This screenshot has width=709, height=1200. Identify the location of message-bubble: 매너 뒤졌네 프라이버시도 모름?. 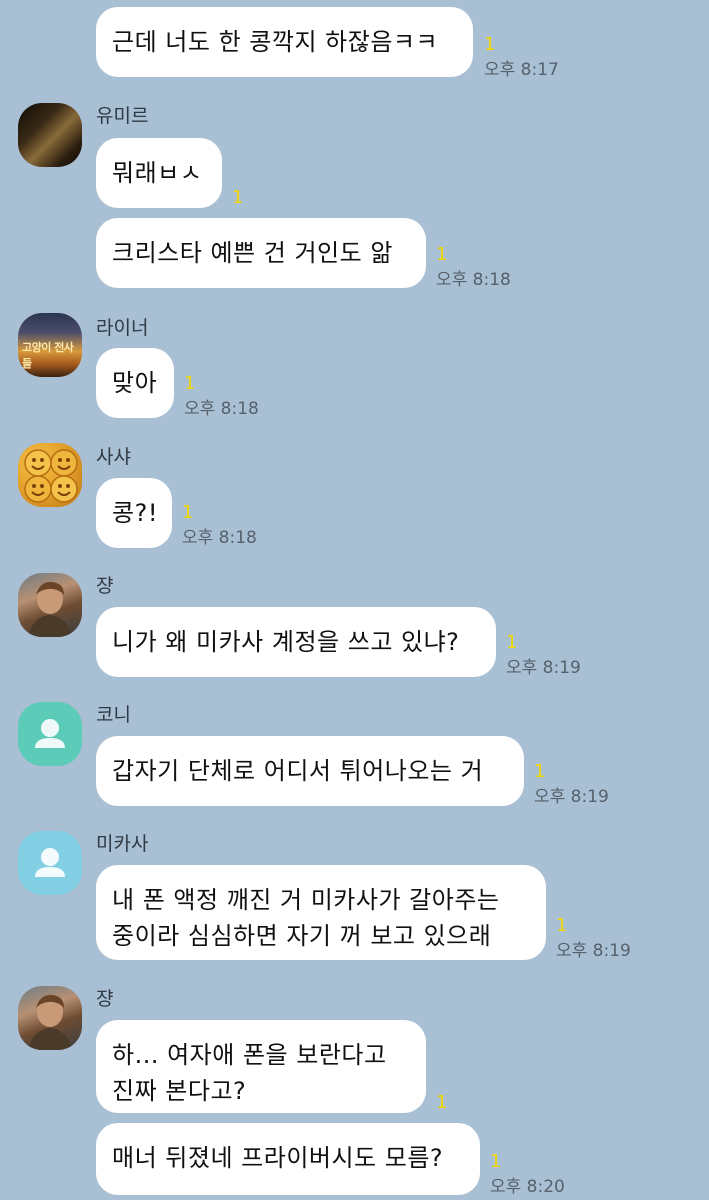
(288, 1159).